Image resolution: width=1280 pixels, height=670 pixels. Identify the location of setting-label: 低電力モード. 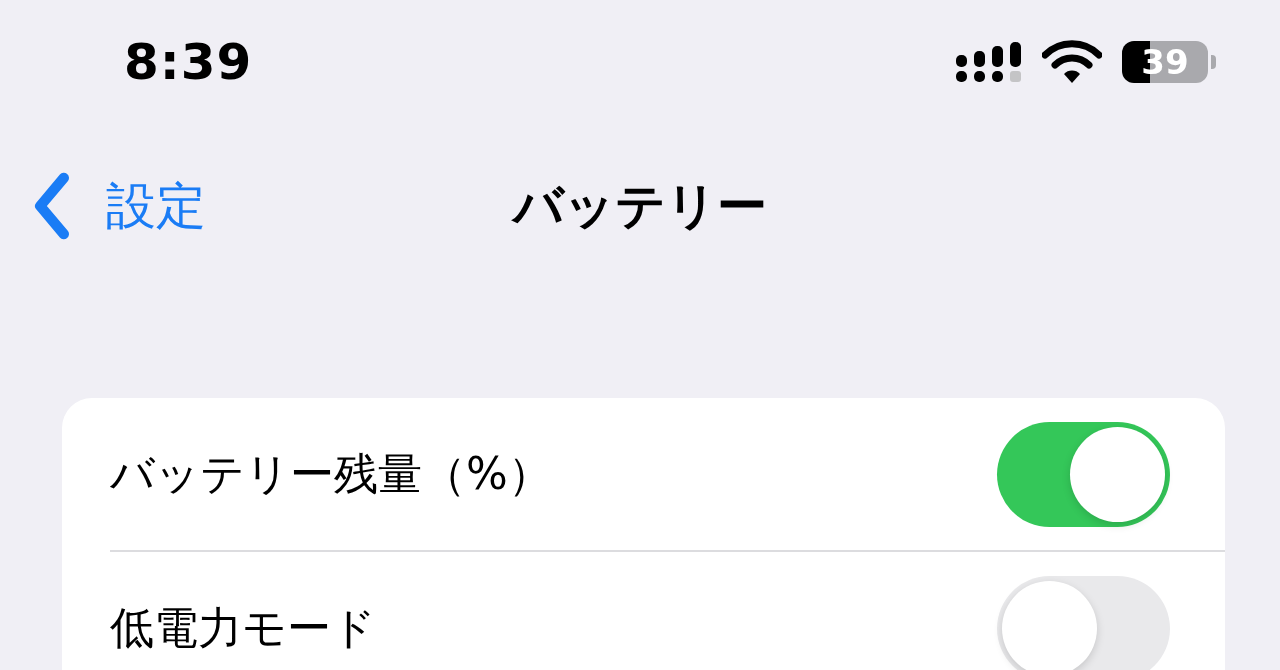
(243, 627).